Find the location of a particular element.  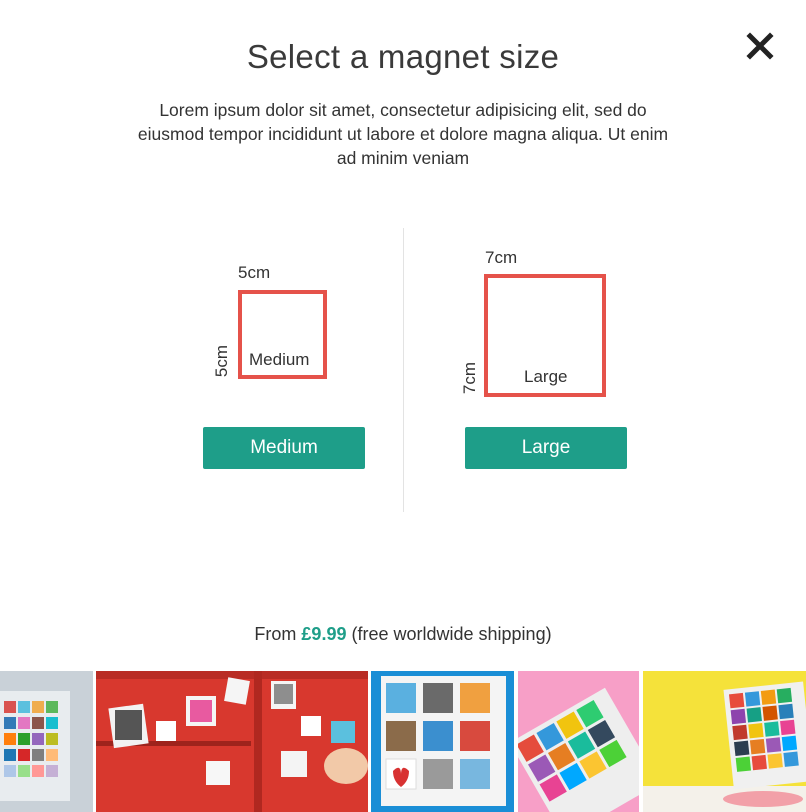

options-divider is located at coordinates (403, 370).